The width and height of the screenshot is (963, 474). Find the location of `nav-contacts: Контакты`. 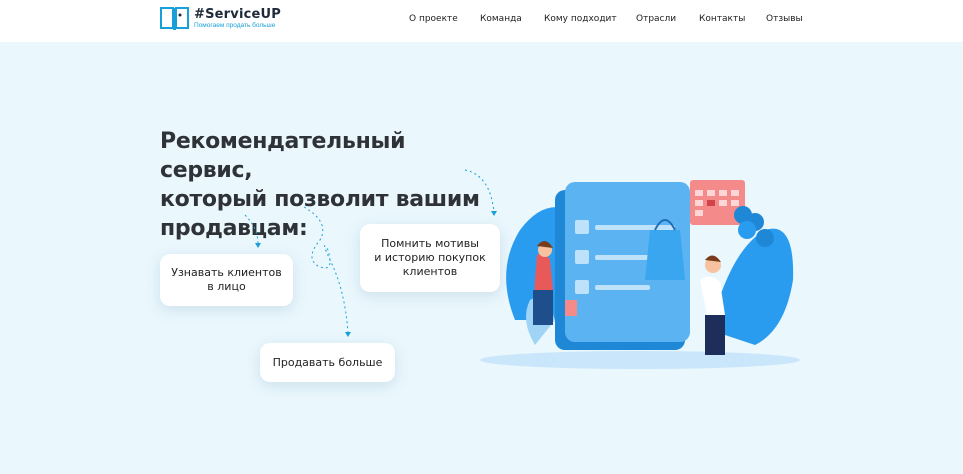

nav-contacts: Контакты is located at coordinates (722, 19).